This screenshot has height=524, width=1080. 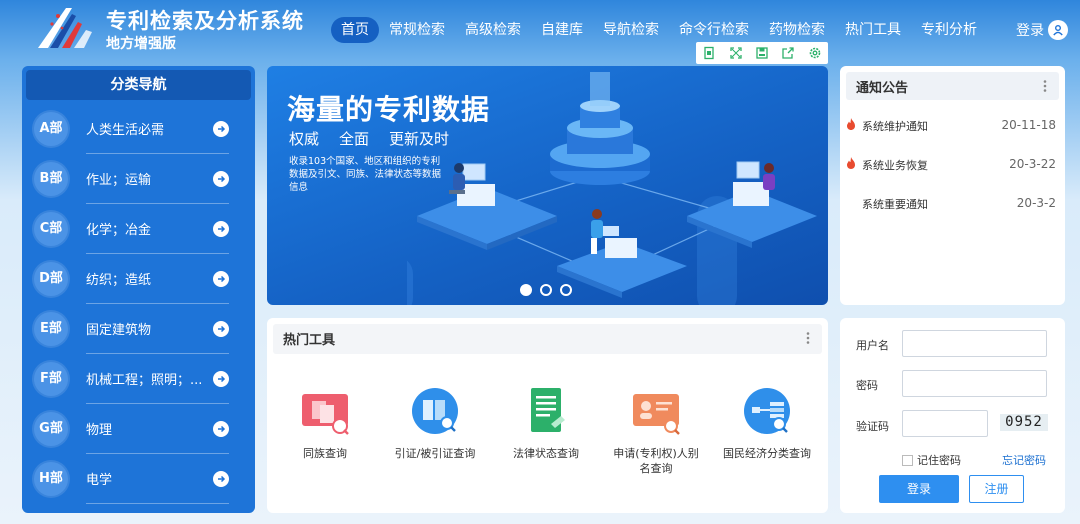 What do you see at coordinates (119, 280) in the screenshot?
I see `category-label: 纺织；造纸` at bounding box center [119, 280].